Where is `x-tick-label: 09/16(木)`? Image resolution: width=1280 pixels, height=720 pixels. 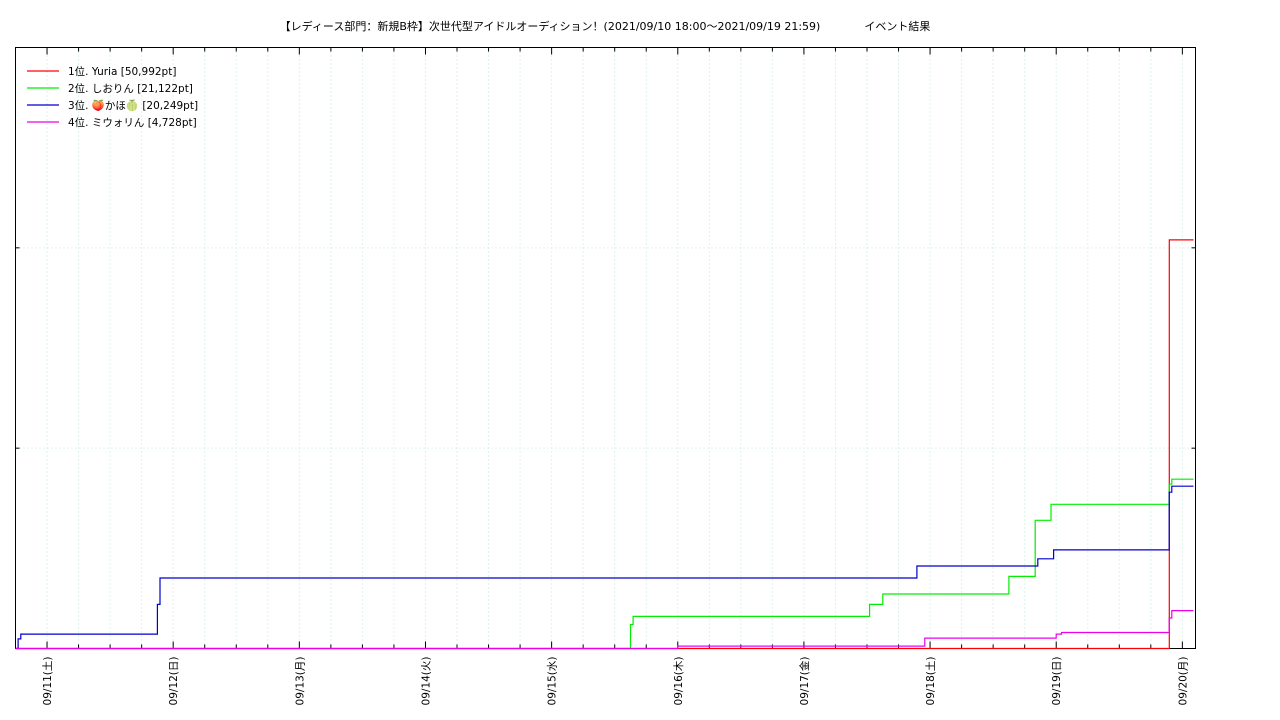 x-tick-label: 09/16(木) is located at coordinates (679, 681).